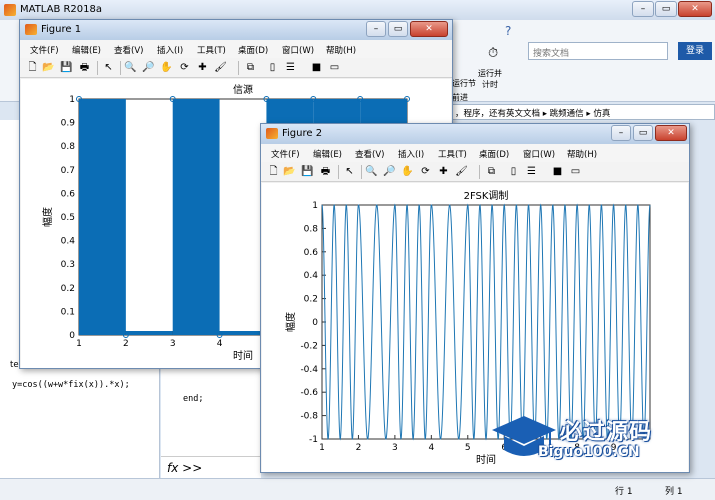 Image resolution: width=715 pixels, height=500 pixels. What do you see at coordinates (475, 172) in the screenshot?
I see `figure2-toolbar: 🗋 📂 💾 🖶 ↖ 🔍 🔎 ✋ ⟳ ✚ 🖌 ⧉ ▯ ☰ ■ ▭` at bounding box center [475, 172].